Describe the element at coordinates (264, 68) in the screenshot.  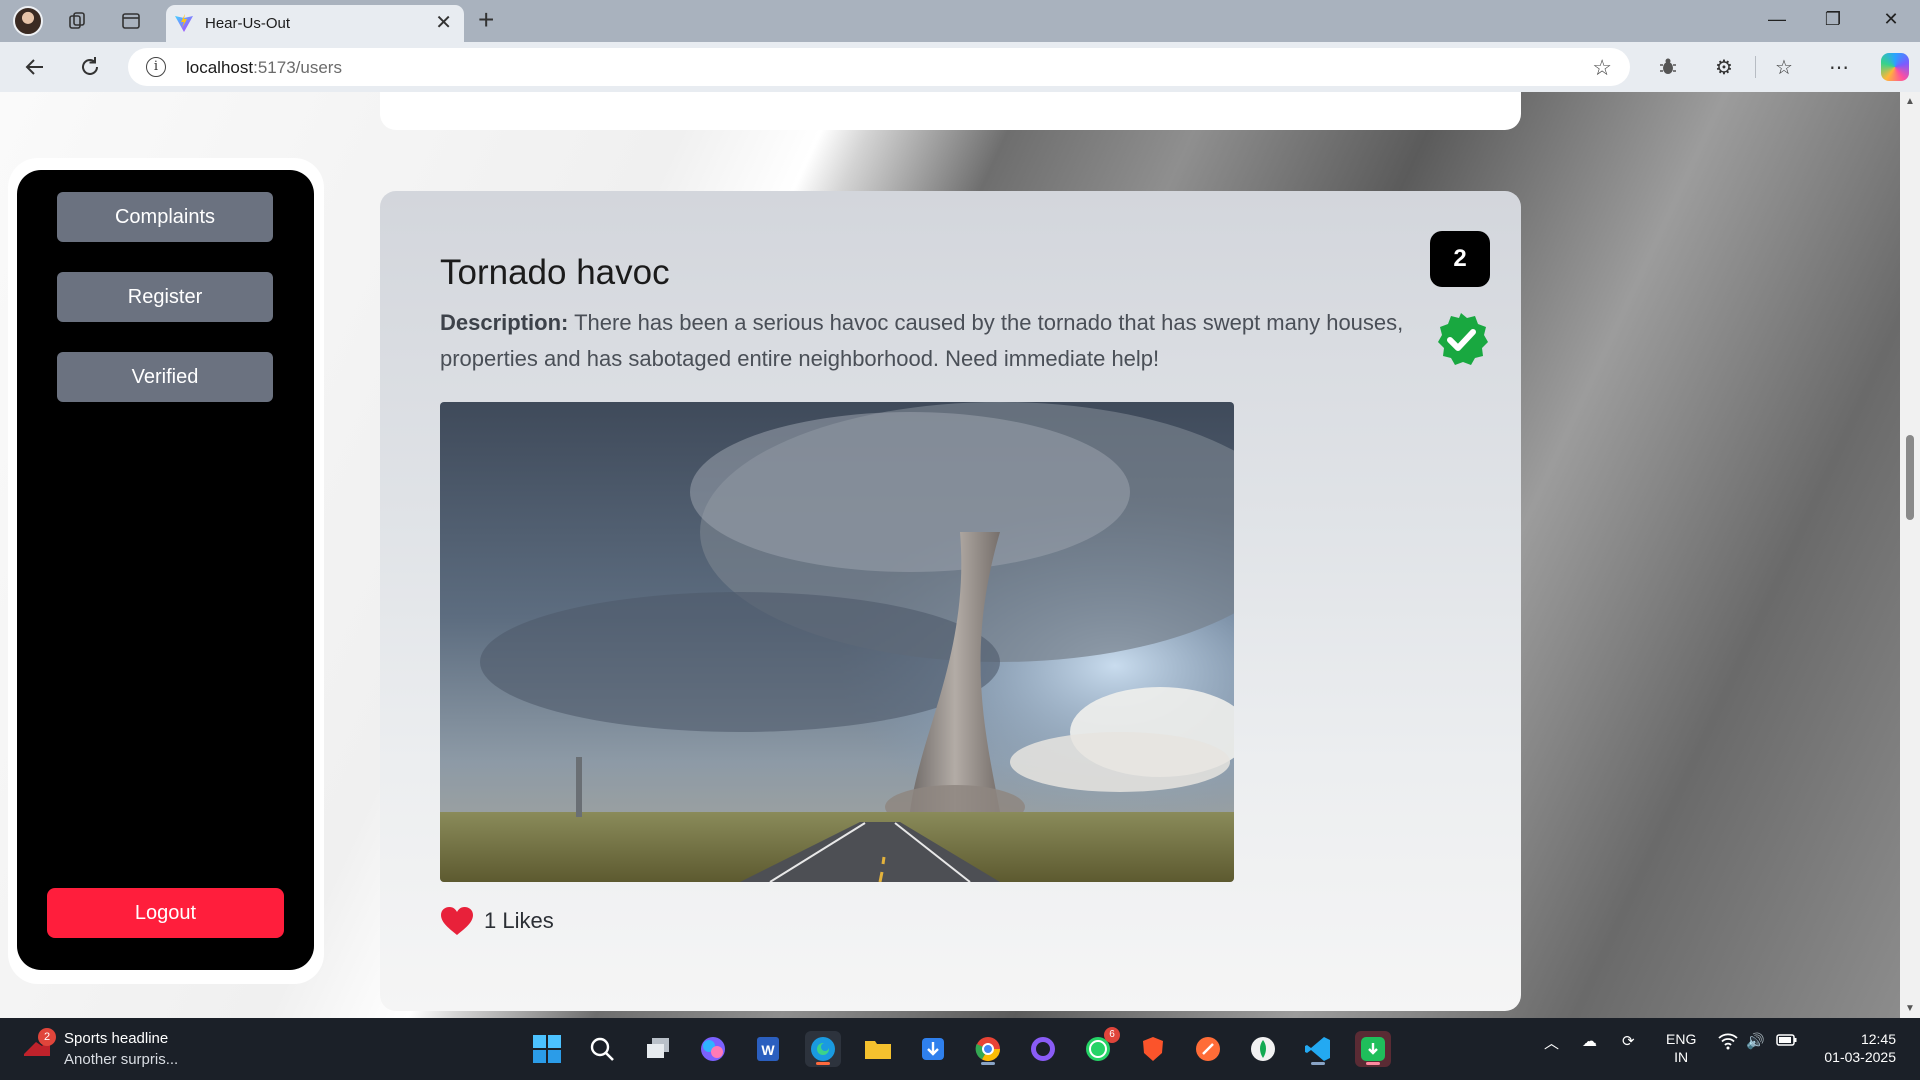
I see `url-text: localhost:5173/users` at that location.